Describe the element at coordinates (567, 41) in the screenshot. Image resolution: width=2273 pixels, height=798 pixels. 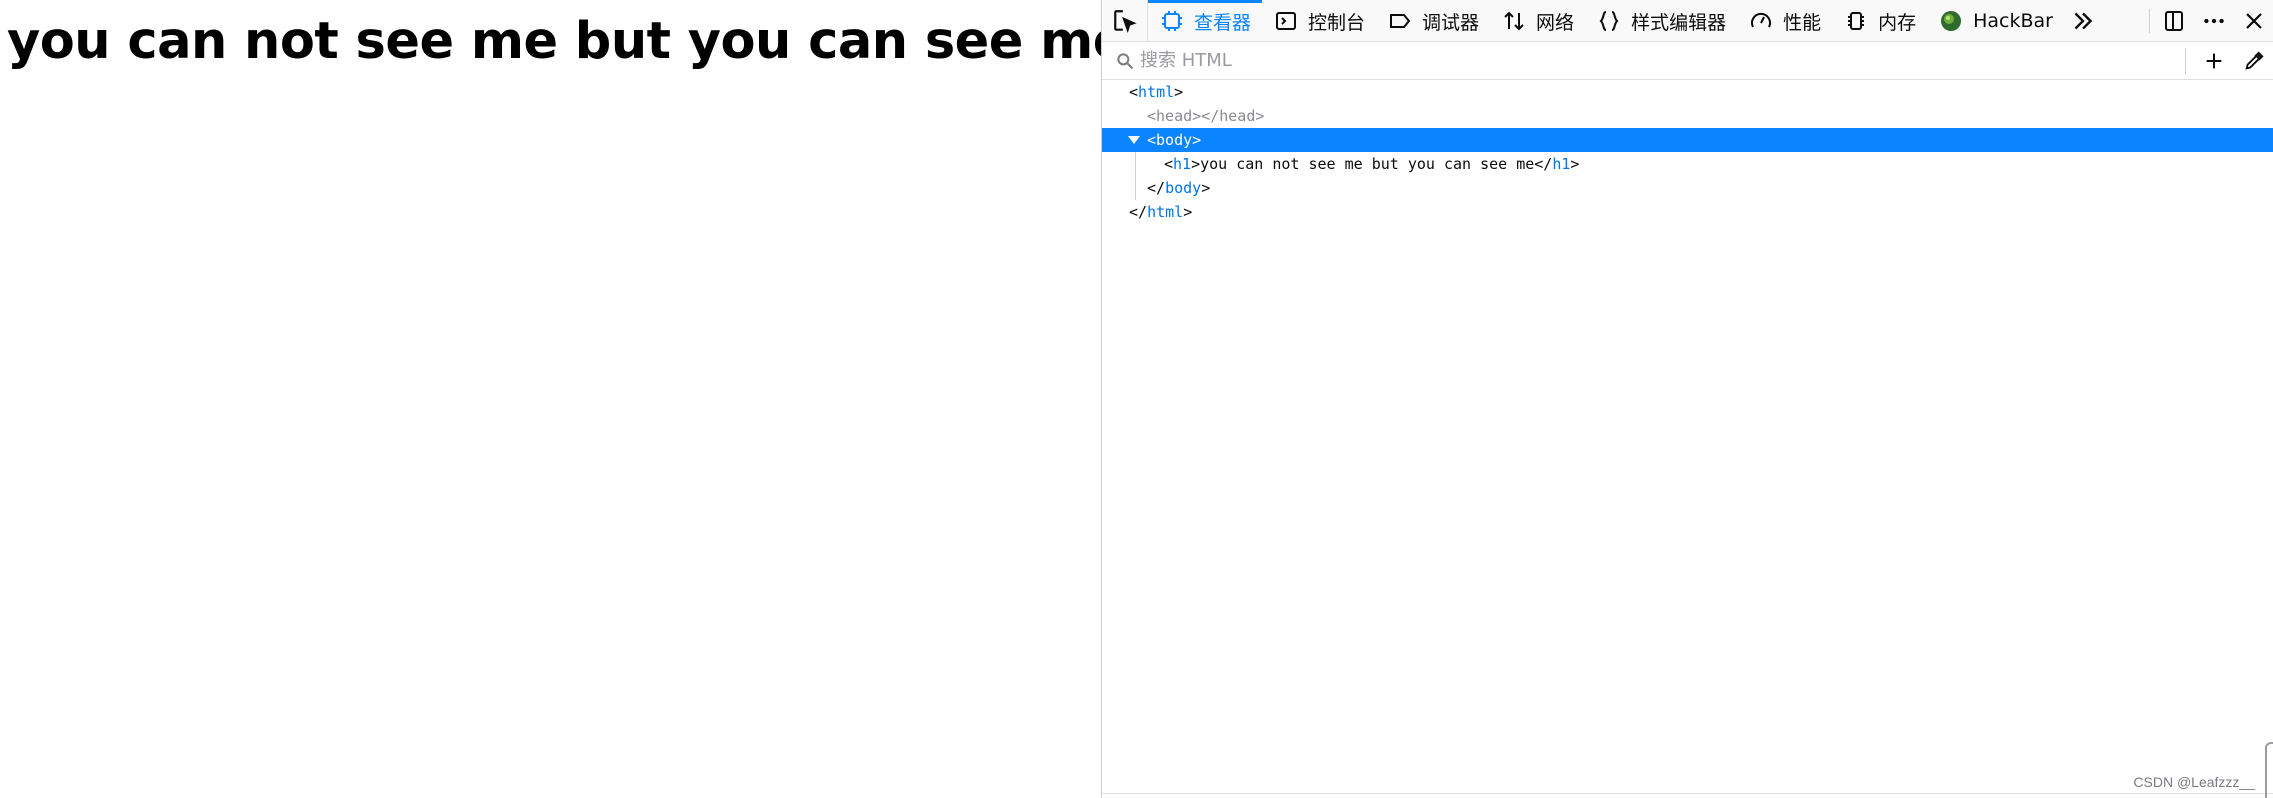
I see `page-heading: you can not see me but you can see me` at that location.